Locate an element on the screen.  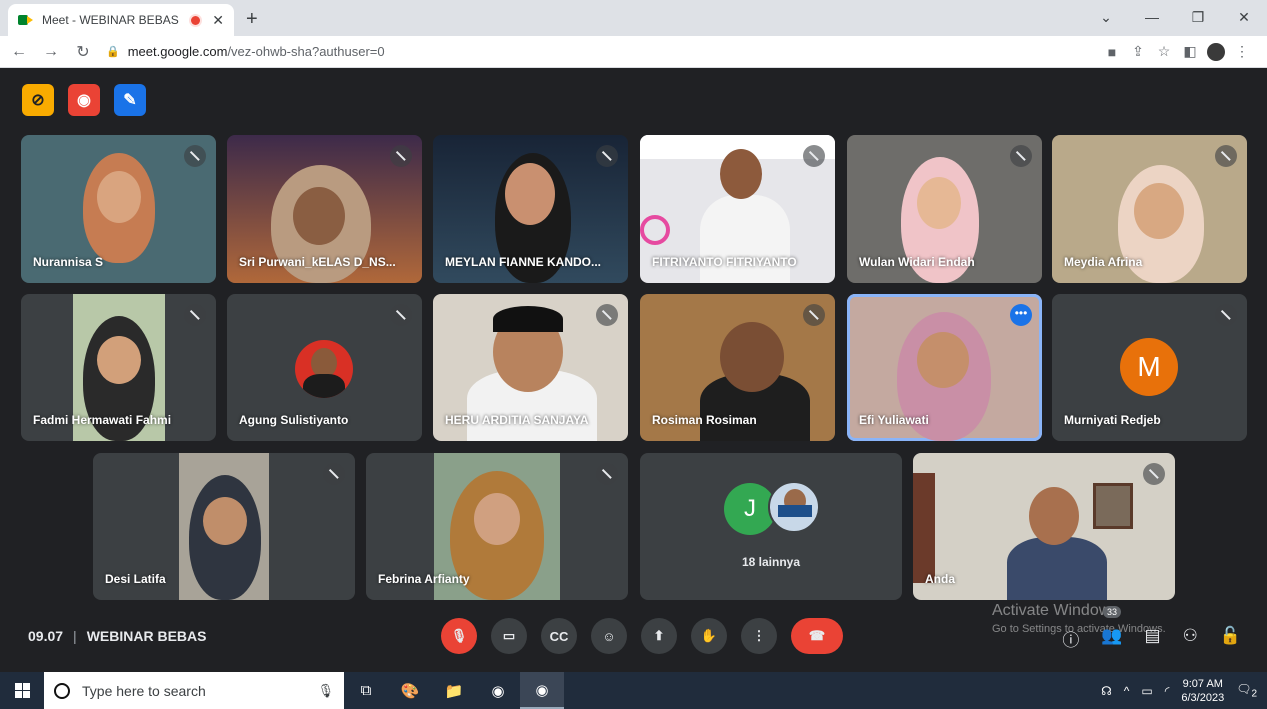
participant-tile-active-speaker: ••• Efi Yuliawati is located at coordinates (944, 367).